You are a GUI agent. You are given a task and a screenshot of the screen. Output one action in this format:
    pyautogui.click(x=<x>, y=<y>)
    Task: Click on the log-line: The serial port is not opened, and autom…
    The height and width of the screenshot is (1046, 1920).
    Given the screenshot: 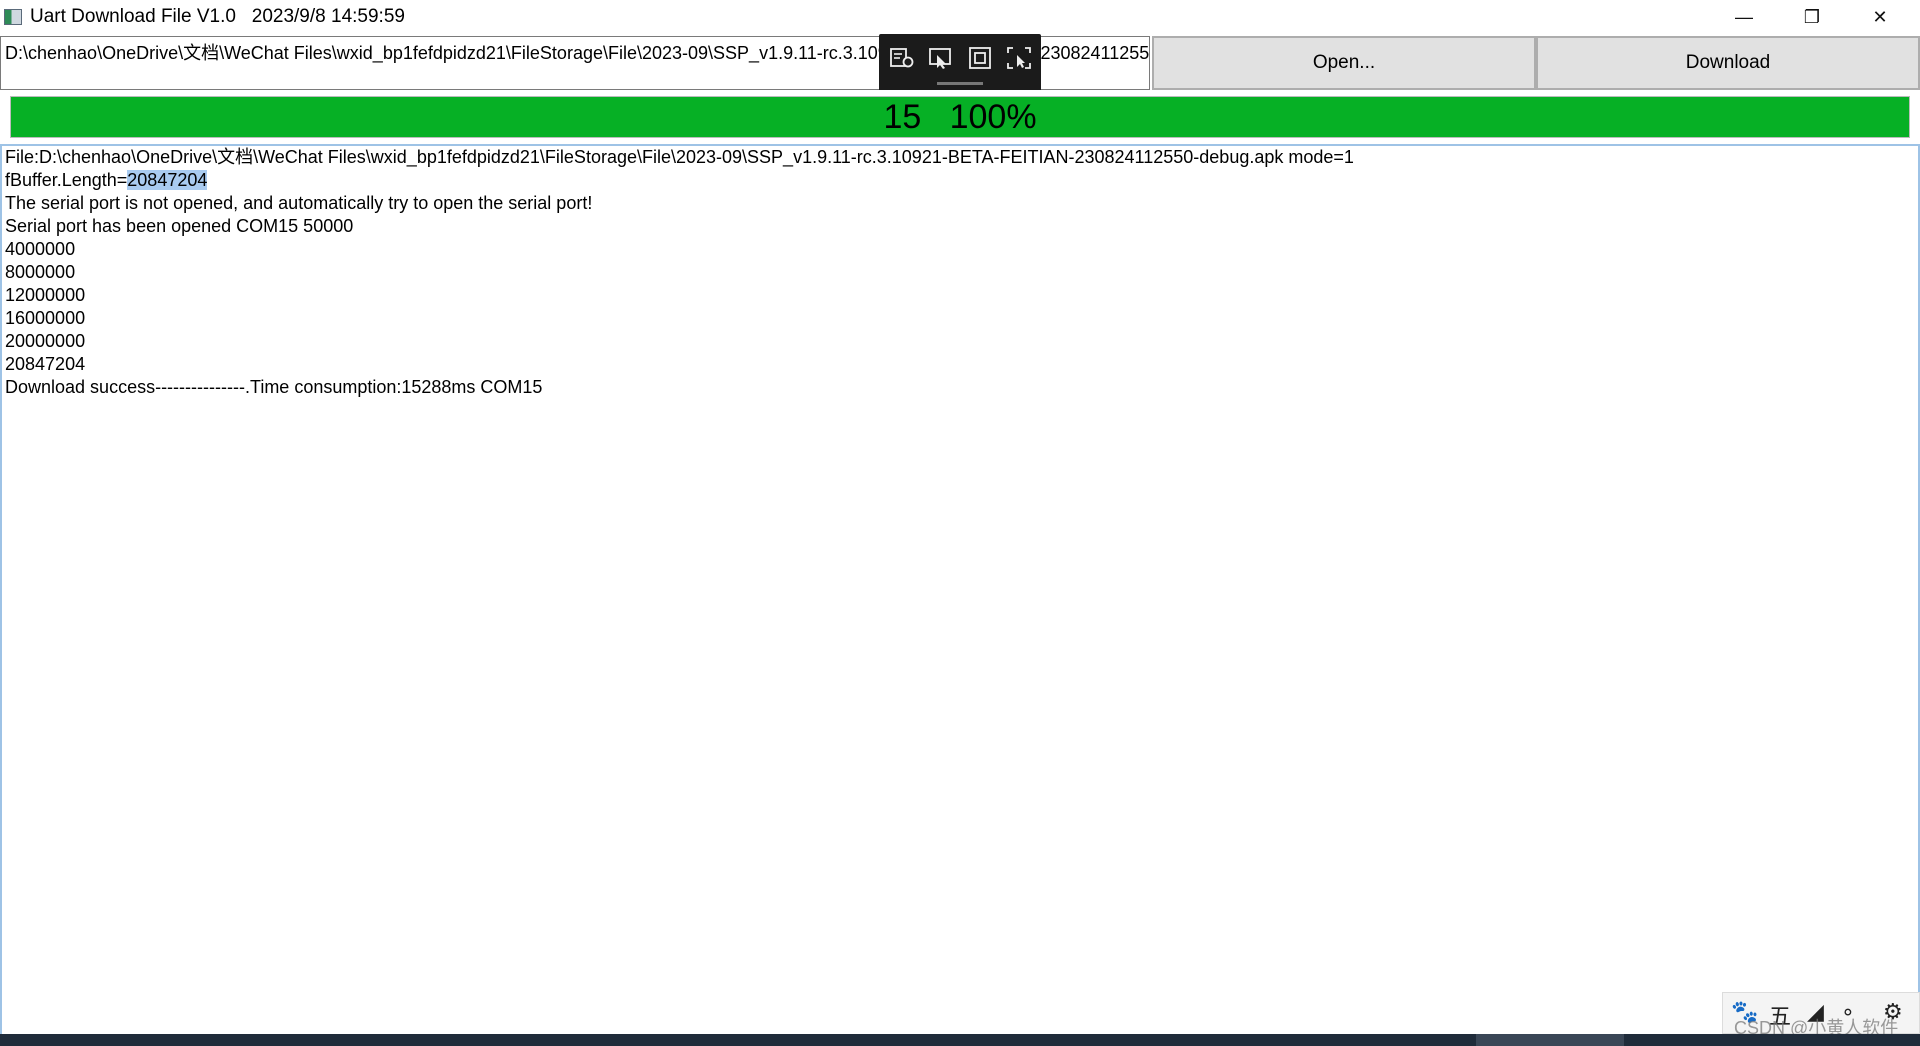 What is the action you would take?
    pyautogui.click(x=299, y=203)
    